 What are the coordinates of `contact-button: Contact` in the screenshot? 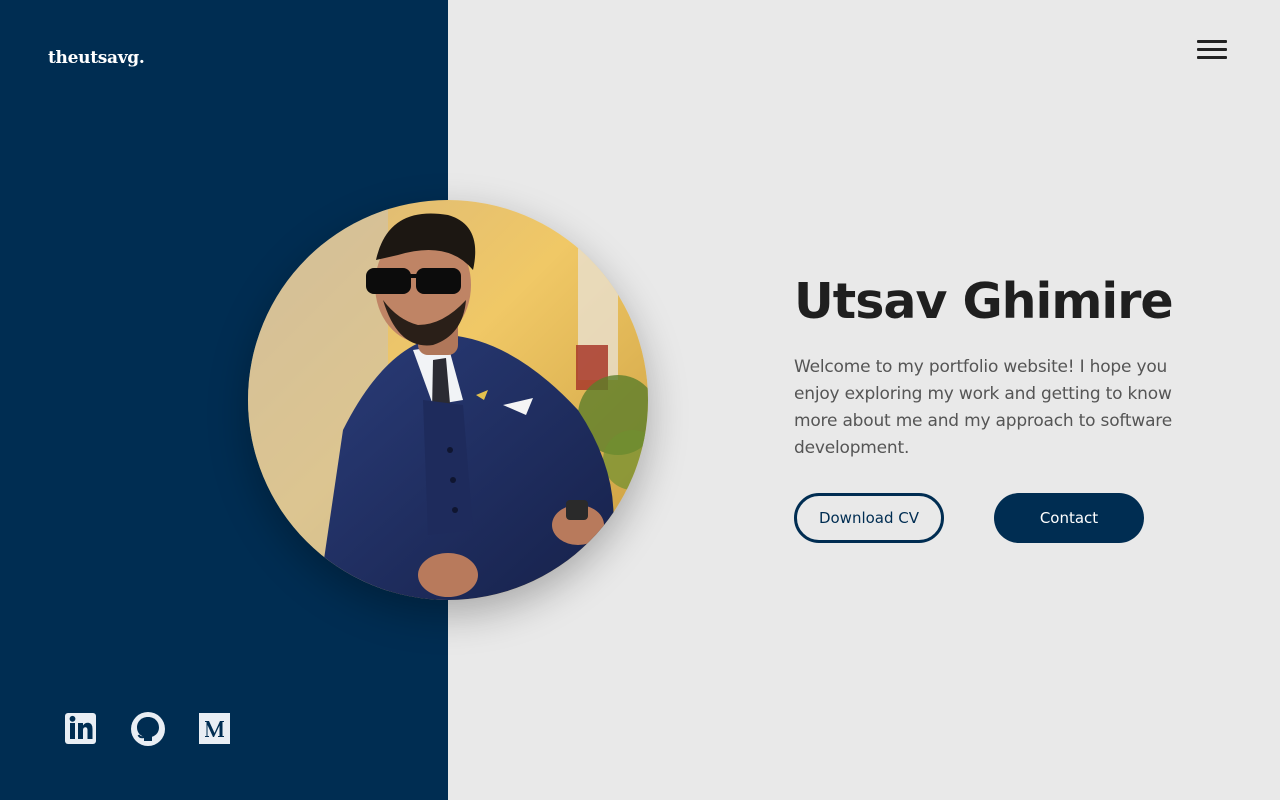 It's located at (1069, 518).